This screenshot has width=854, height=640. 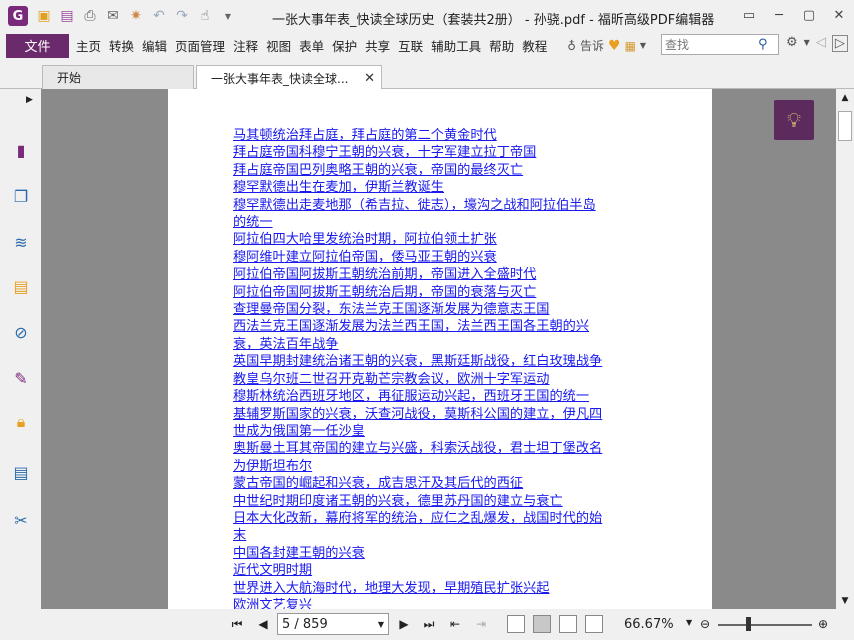 I want to click on close-tab-icon: ✕, so click(x=369, y=78).